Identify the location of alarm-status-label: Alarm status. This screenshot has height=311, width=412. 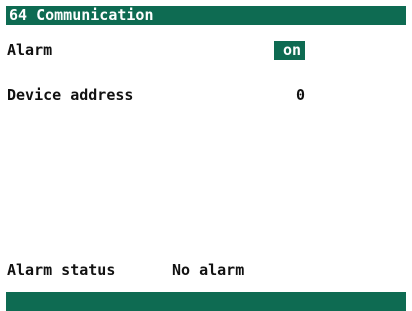
(61, 270).